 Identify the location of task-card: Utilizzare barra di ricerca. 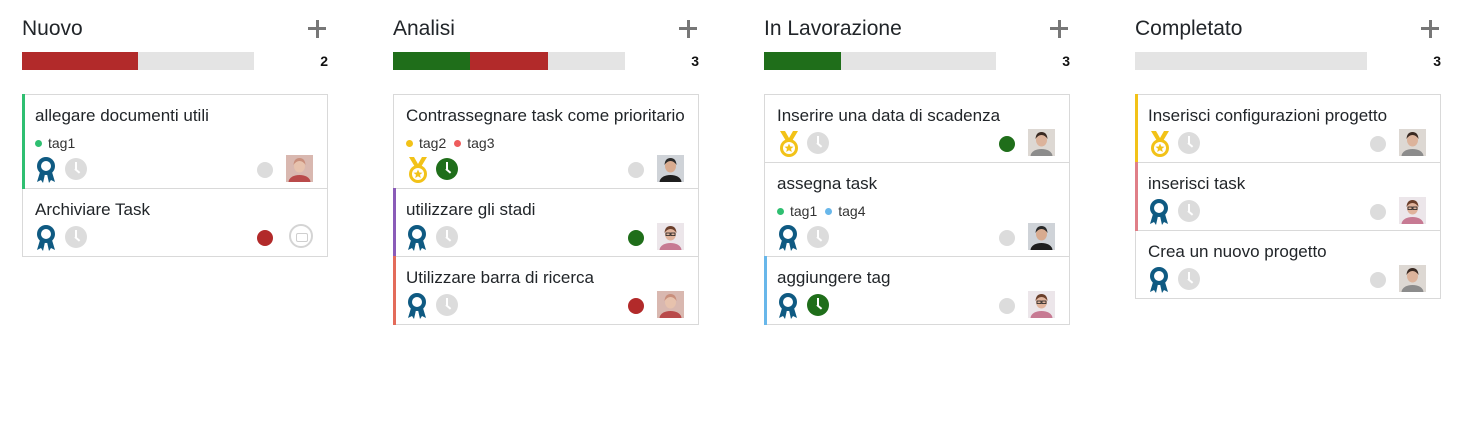
(545, 290).